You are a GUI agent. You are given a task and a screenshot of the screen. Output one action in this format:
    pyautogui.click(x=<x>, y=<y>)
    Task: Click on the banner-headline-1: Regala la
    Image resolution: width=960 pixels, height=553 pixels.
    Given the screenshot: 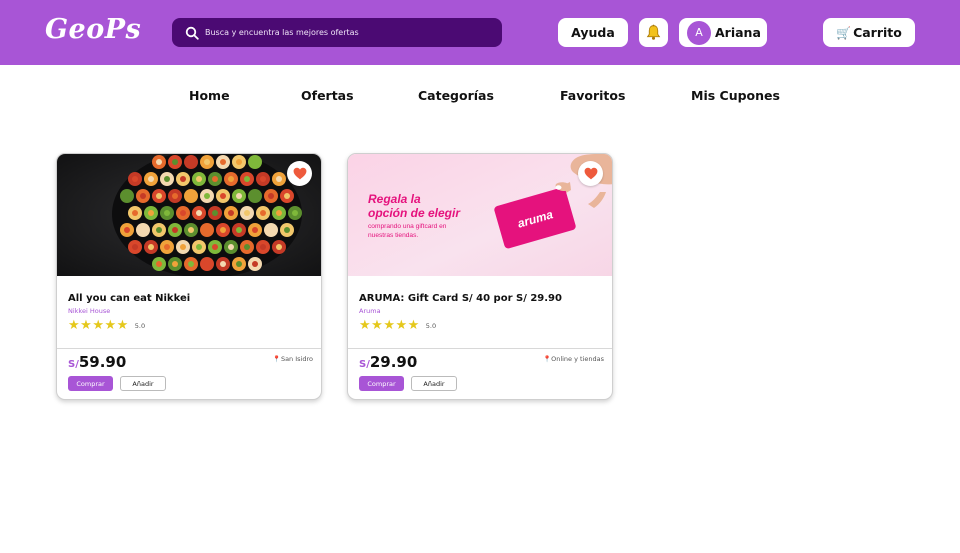 What is the action you would take?
    pyautogui.click(x=394, y=199)
    